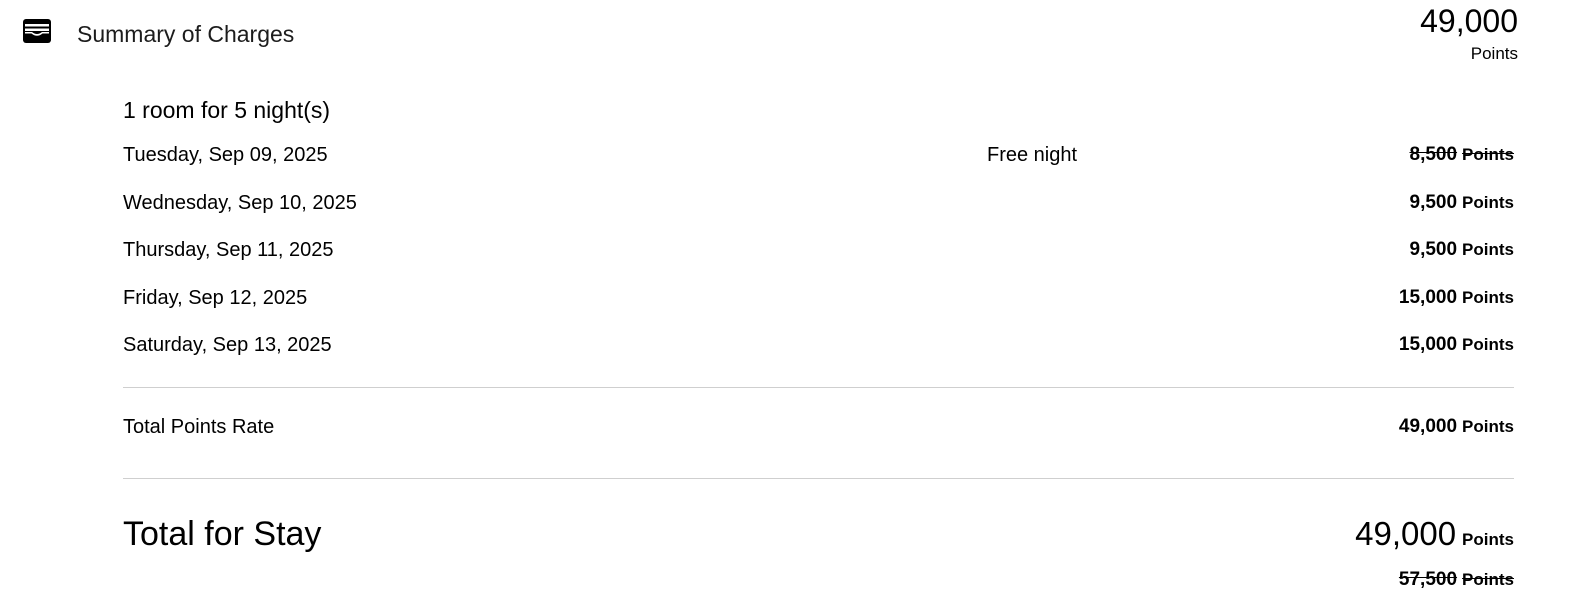  What do you see at coordinates (186, 34) in the screenshot?
I see `section-title: Summary of Charges` at bounding box center [186, 34].